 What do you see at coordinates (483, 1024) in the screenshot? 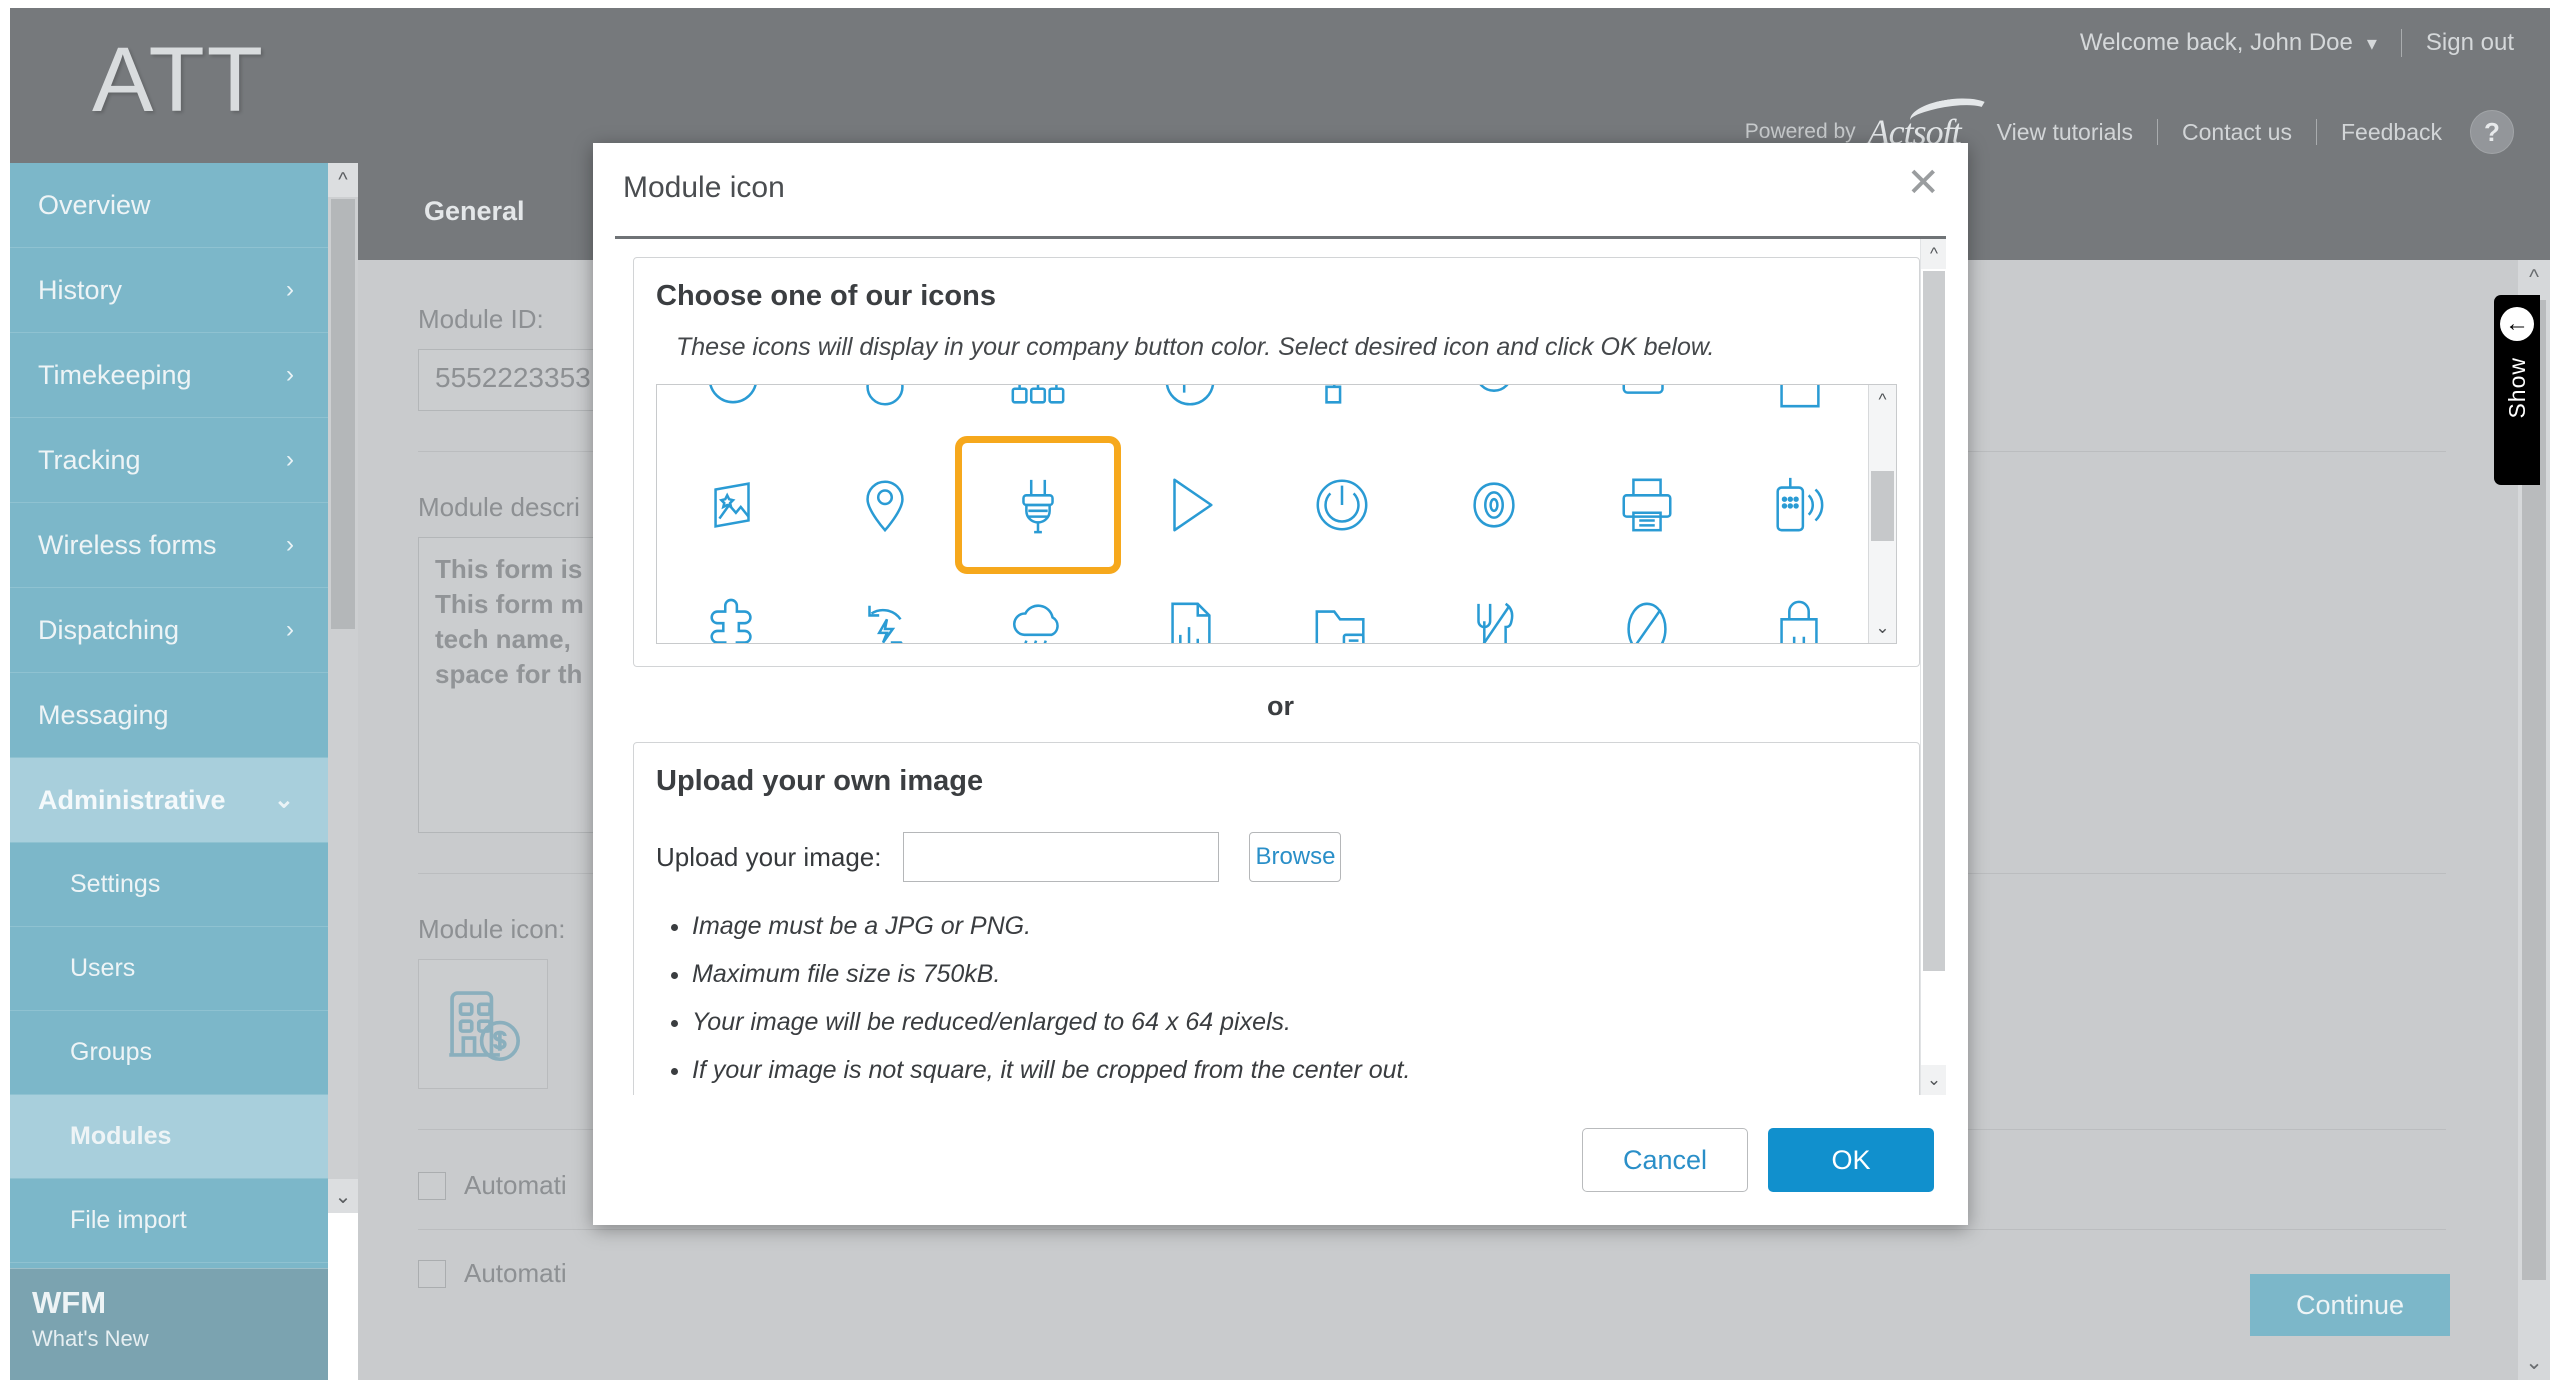
I see `module-icon-thumbnail` at bounding box center [483, 1024].